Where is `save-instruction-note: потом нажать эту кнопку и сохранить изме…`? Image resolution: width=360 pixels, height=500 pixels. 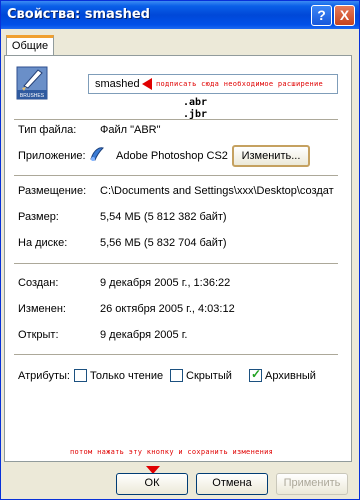 save-instruction-note: потом нажать эту кнопку и сохранить изме… is located at coordinates (172, 452).